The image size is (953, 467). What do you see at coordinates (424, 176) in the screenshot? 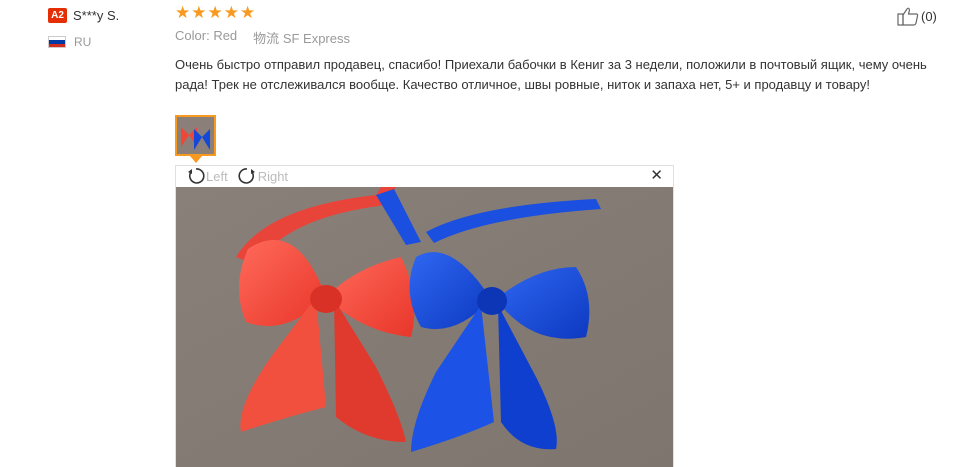
I see `viewer-toolbar: Left Right ✕` at bounding box center [424, 176].